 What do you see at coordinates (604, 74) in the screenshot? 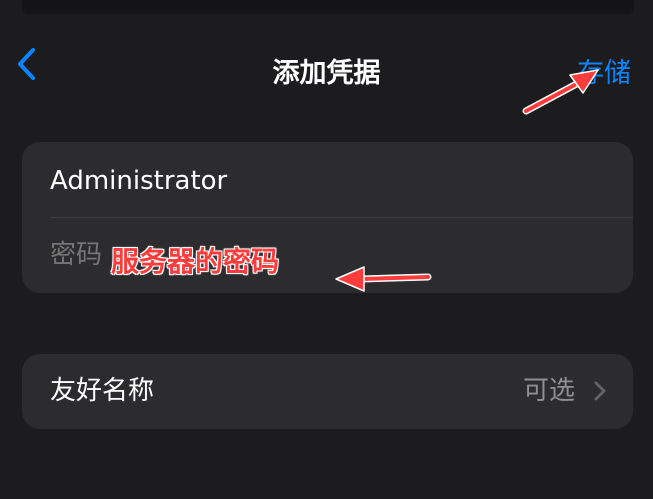
I see `save-button: 存储` at bounding box center [604, 74].